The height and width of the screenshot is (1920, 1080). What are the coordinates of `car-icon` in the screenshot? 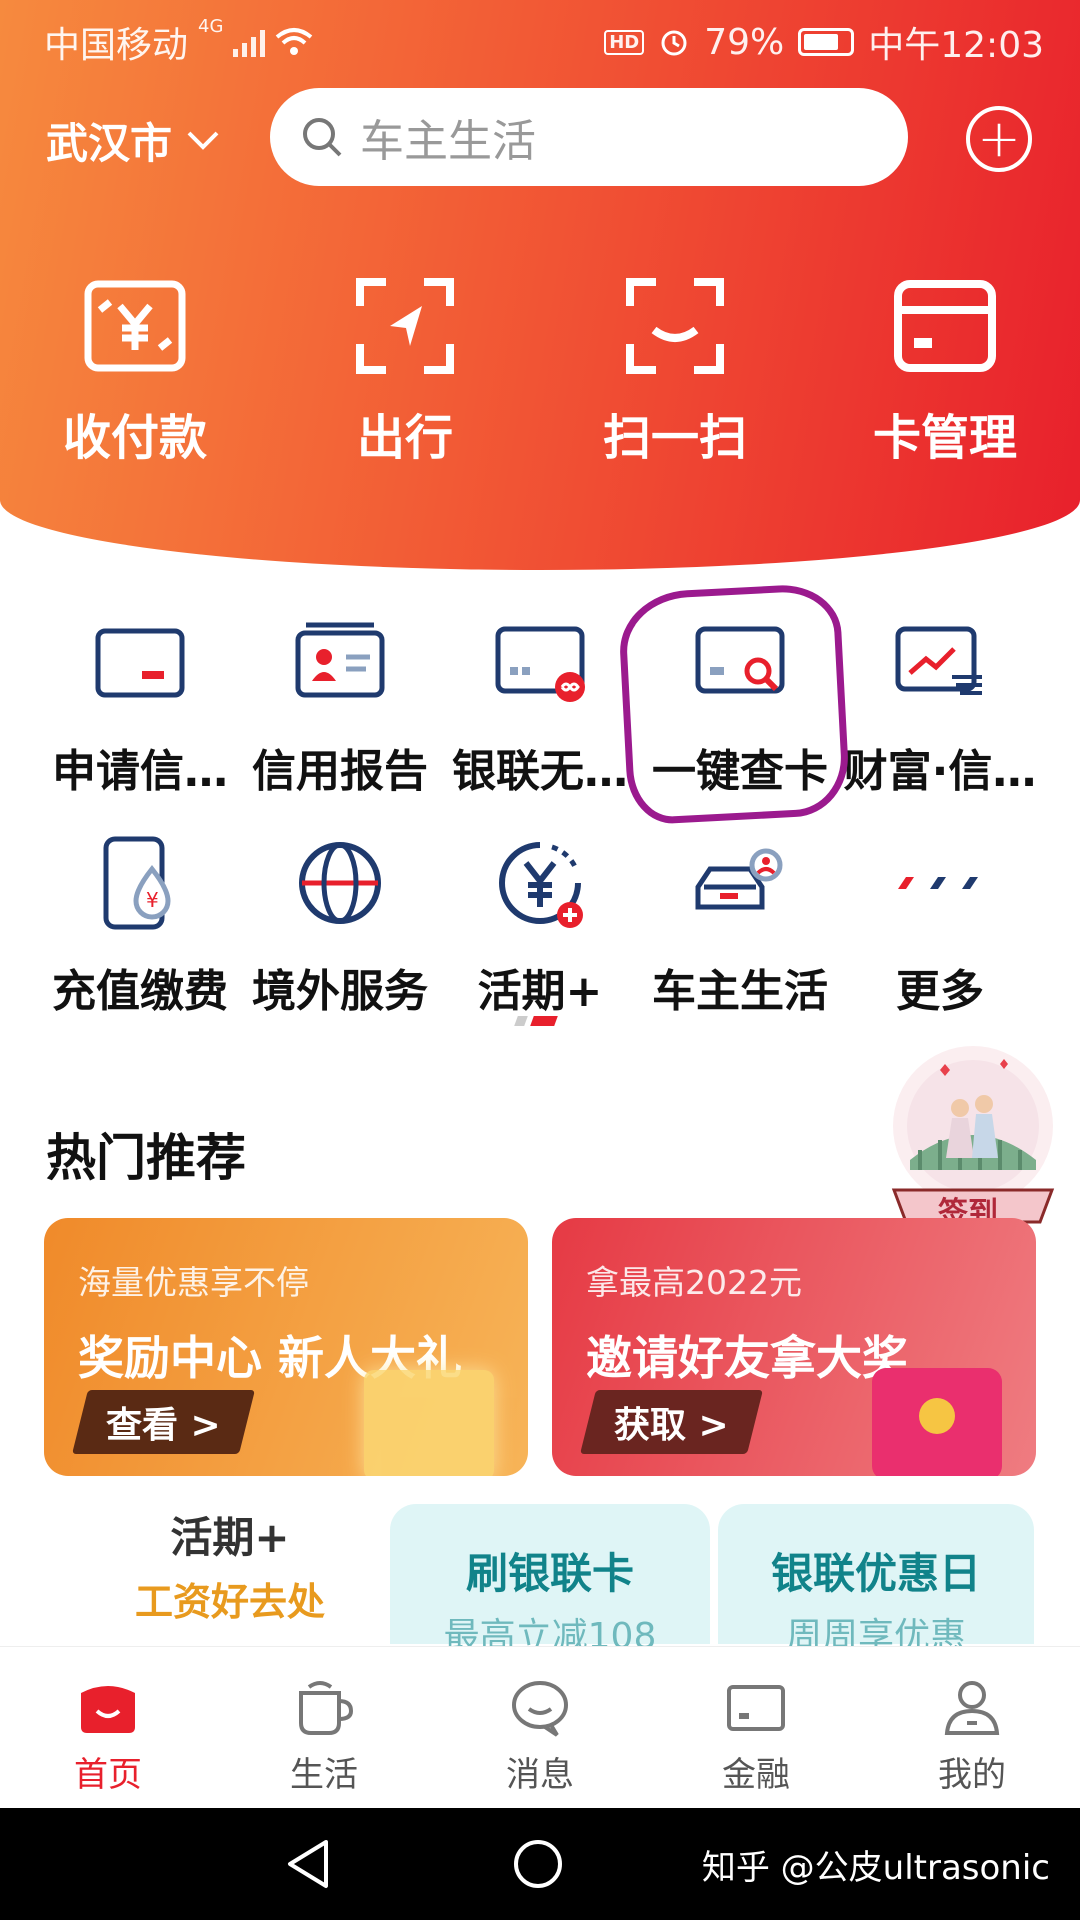 It's located at (739, 879).